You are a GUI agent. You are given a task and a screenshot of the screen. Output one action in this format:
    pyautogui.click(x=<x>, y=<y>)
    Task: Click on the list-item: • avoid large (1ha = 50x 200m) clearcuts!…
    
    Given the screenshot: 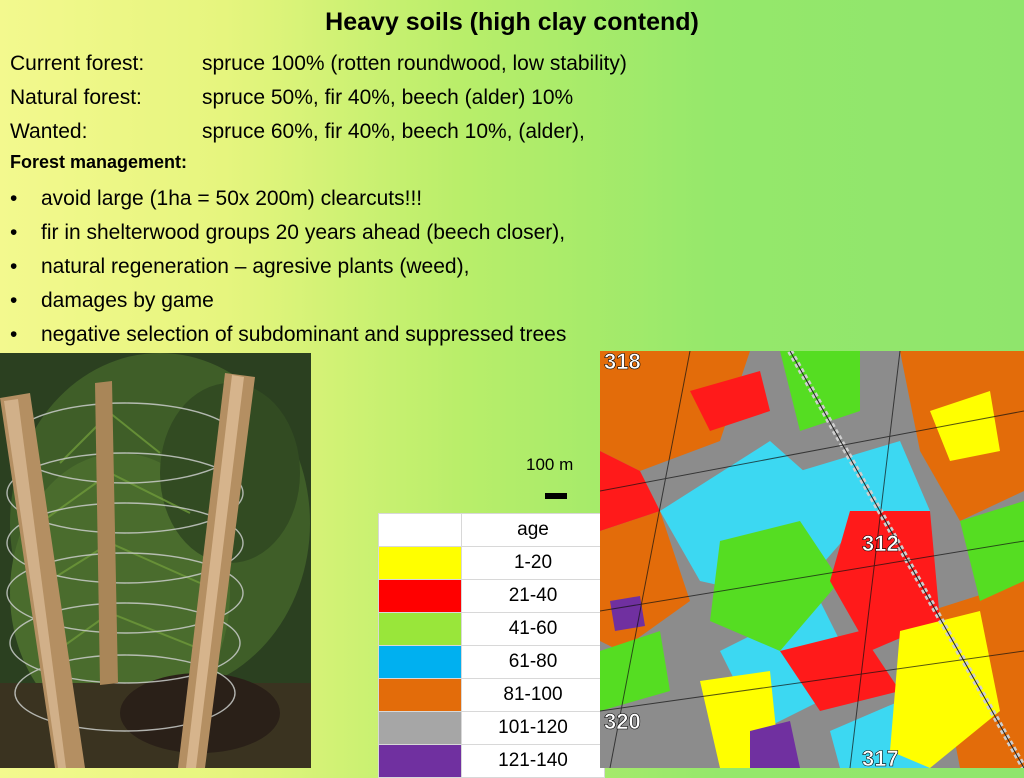 What is the action you would take?
    pyautogui.click(x=288, y=199)
    